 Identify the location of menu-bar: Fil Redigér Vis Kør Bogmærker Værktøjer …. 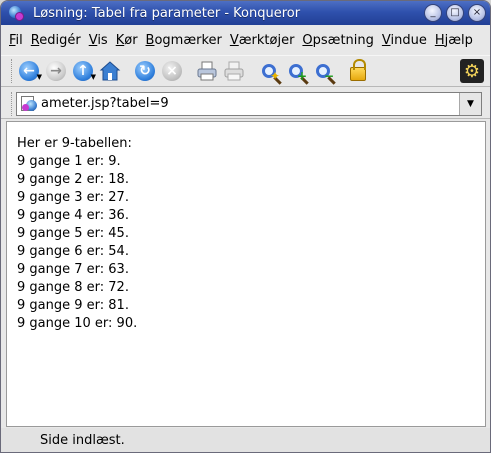
(245, 40).